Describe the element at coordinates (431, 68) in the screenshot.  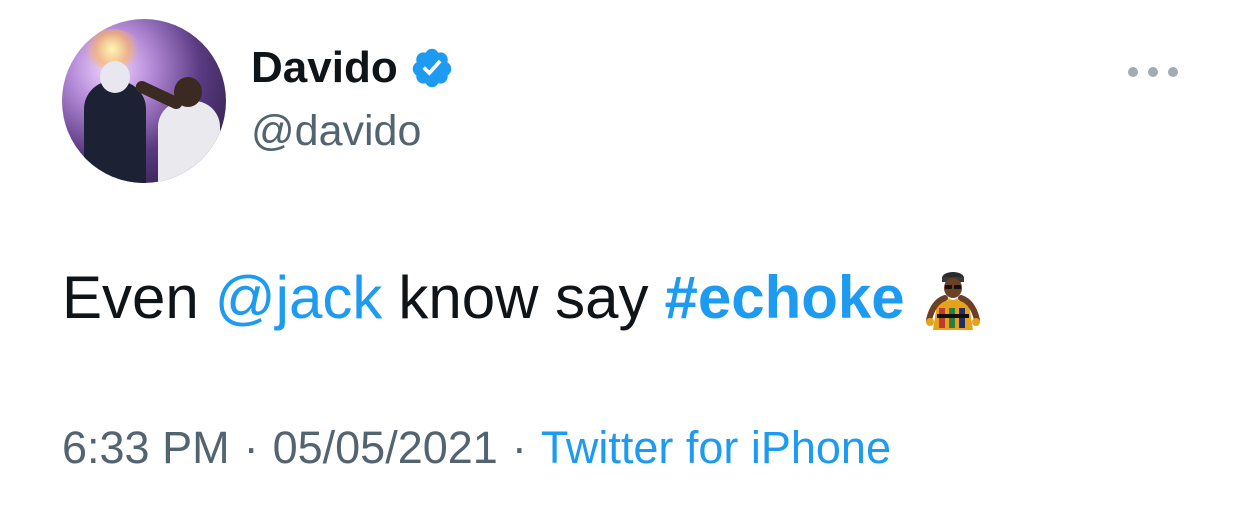
I see `verified-badge-icon` at that location.